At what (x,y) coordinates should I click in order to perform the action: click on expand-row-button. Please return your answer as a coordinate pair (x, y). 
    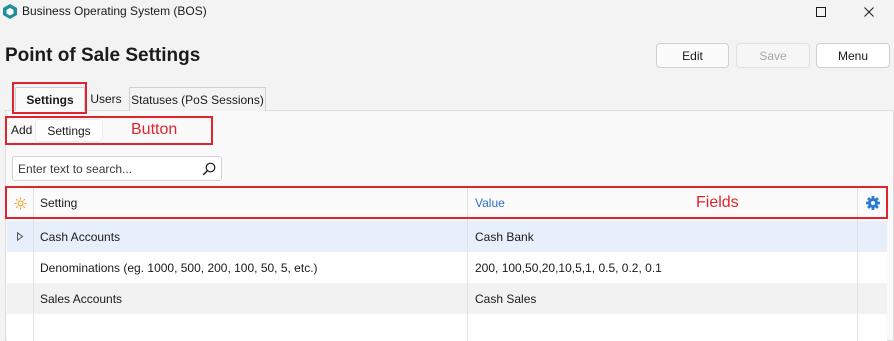
    Looking at the image, I should click on (20, 236).